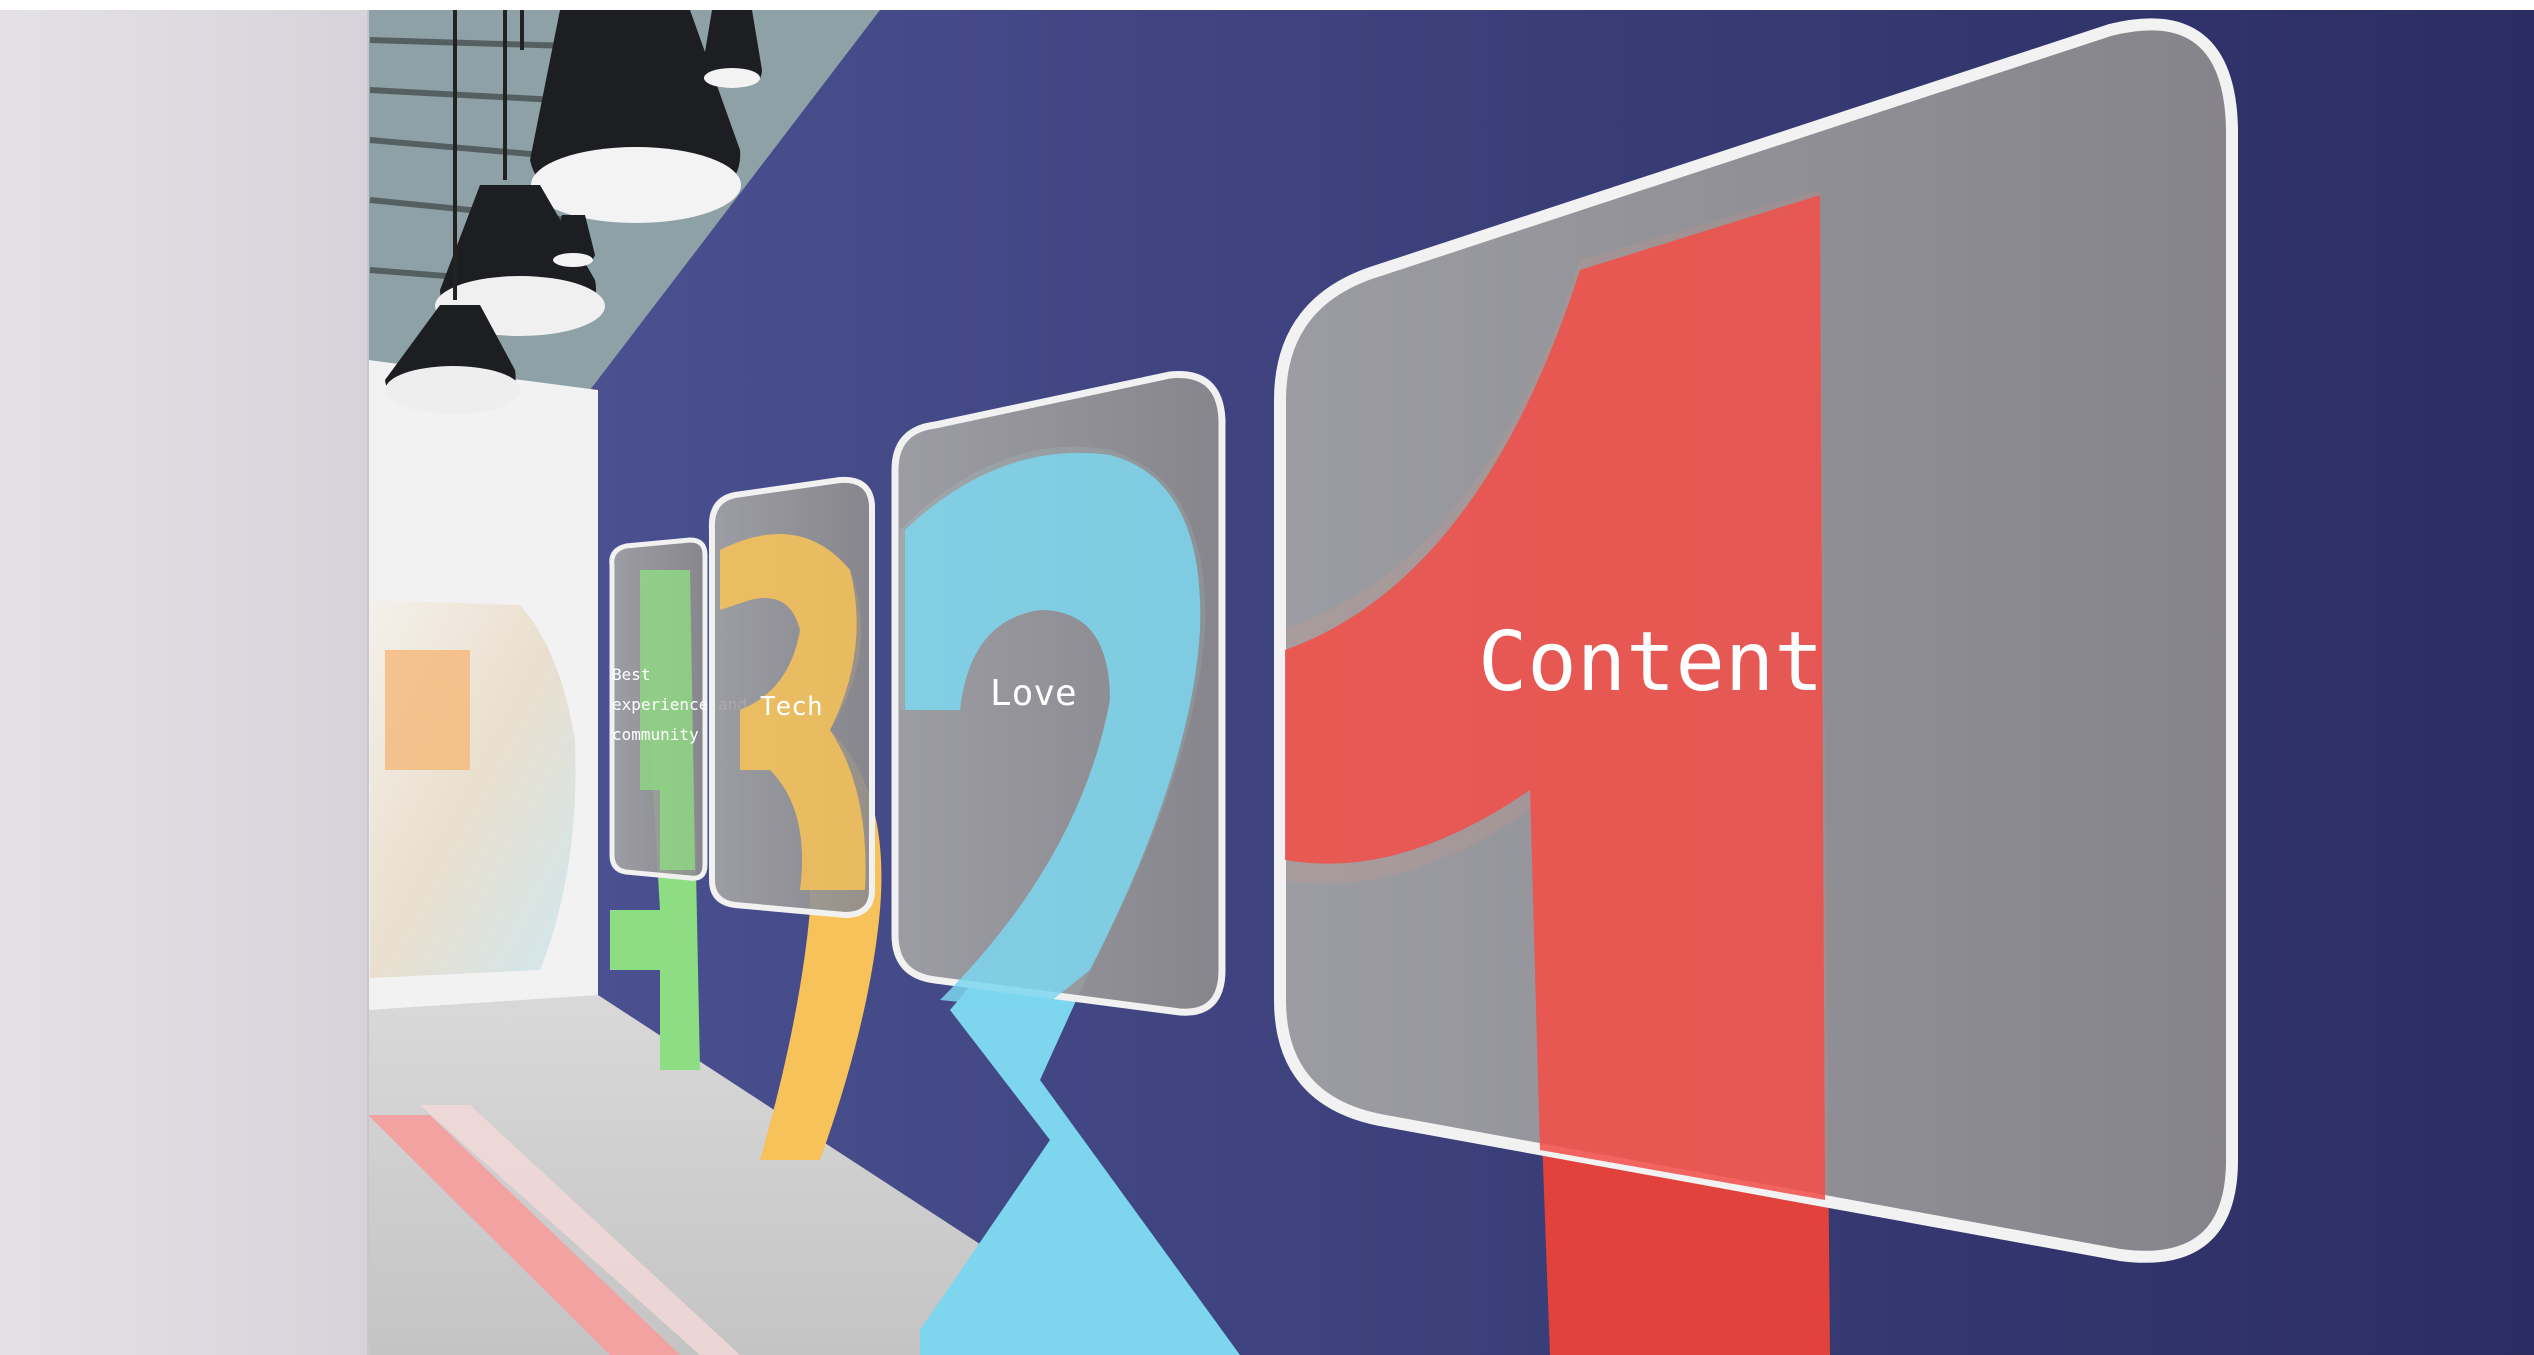  Describe the element at coordinates (1651, 662) in the screenshot. I see `panel-one-label: Content` at that location.